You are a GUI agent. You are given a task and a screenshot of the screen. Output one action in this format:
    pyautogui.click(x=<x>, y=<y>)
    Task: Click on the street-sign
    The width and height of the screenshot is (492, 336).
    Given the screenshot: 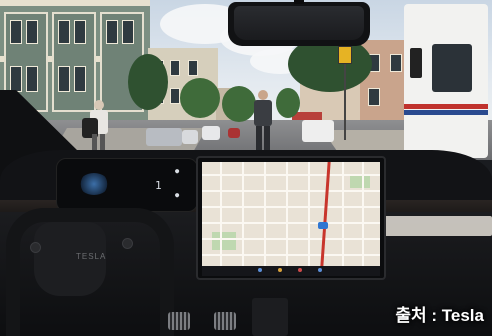 What is the action you would take?
    pyautogui.click(x=345, y=55)
    